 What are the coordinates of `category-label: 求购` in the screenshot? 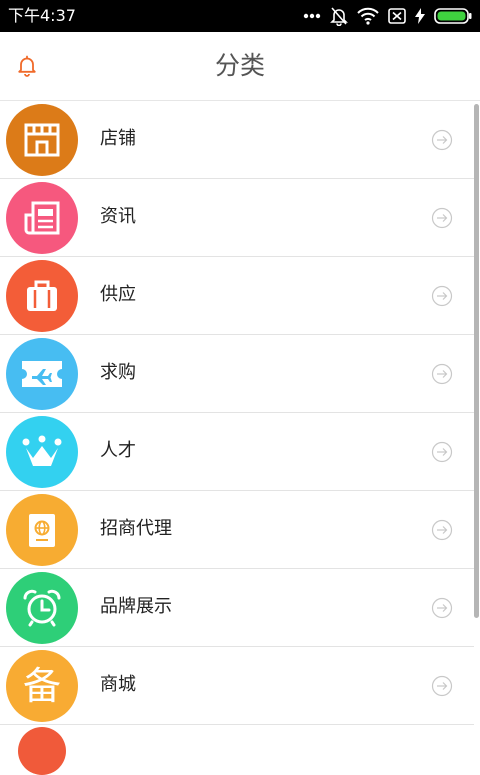 It's located at (118, 372).